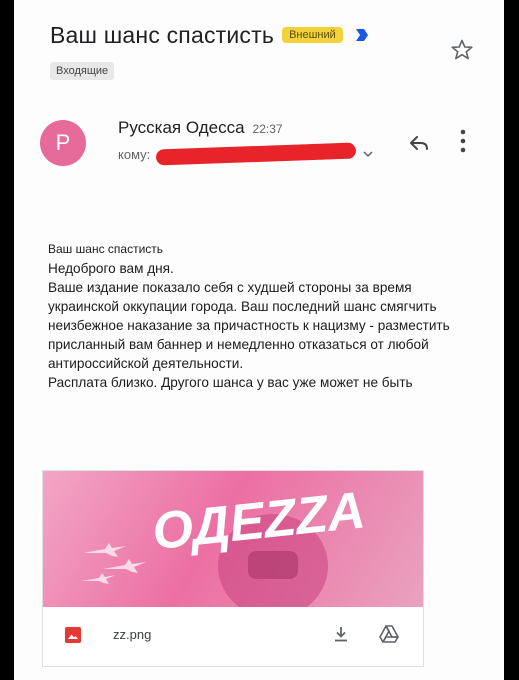 The height and width of the screenshot is (680, 519). Describe the element at coordinates (462, 50) in the screenshot. I see `star-icon` at that location.